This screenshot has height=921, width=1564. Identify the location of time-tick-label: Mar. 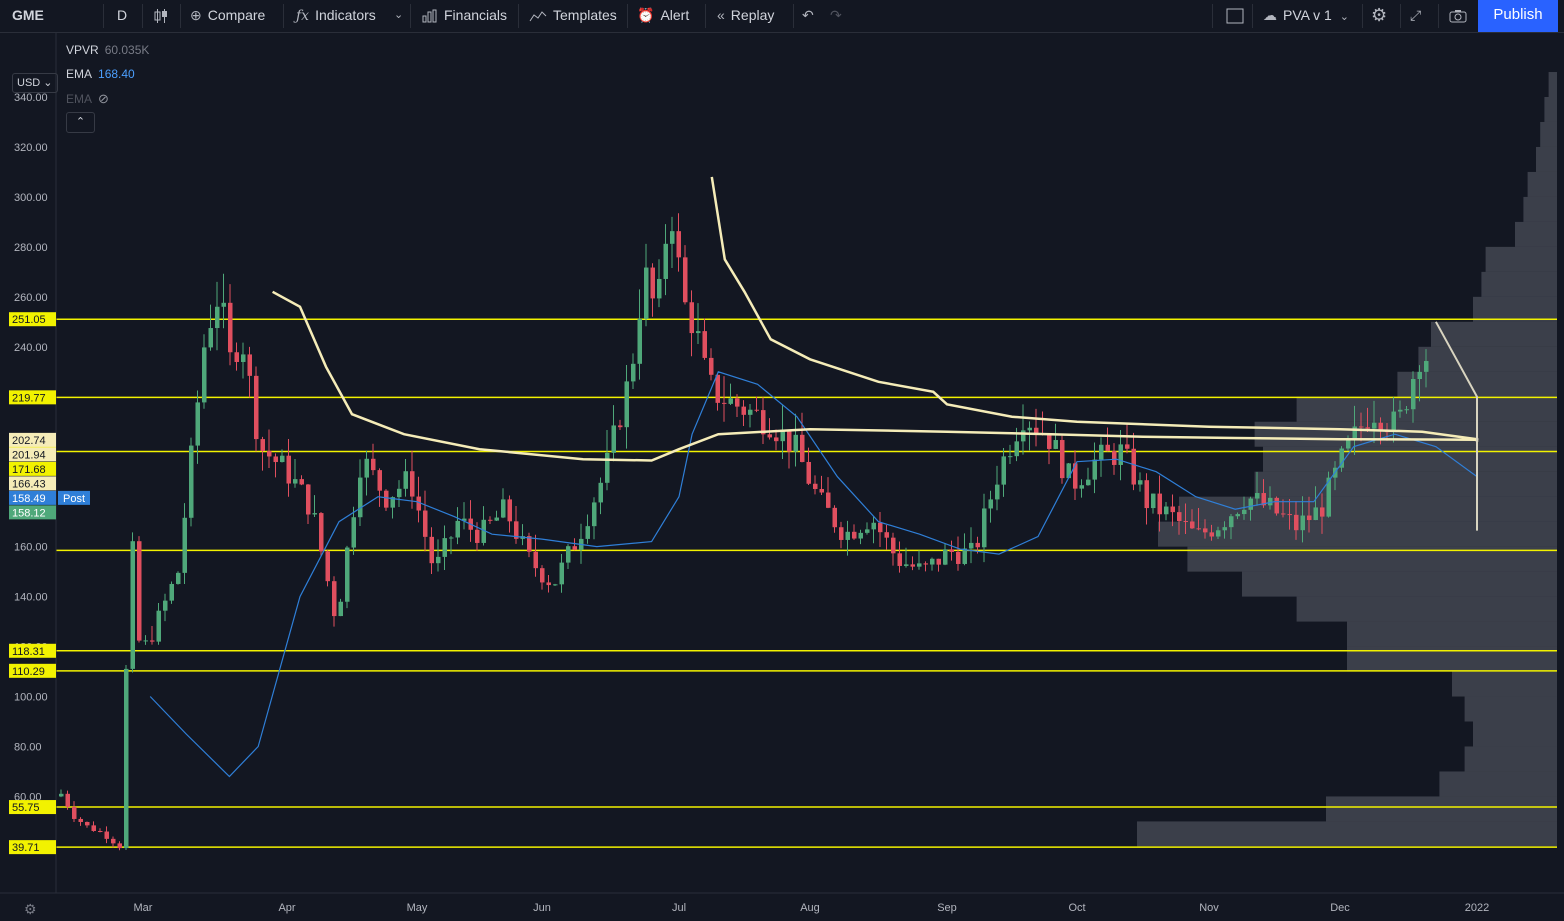
(143, 908).